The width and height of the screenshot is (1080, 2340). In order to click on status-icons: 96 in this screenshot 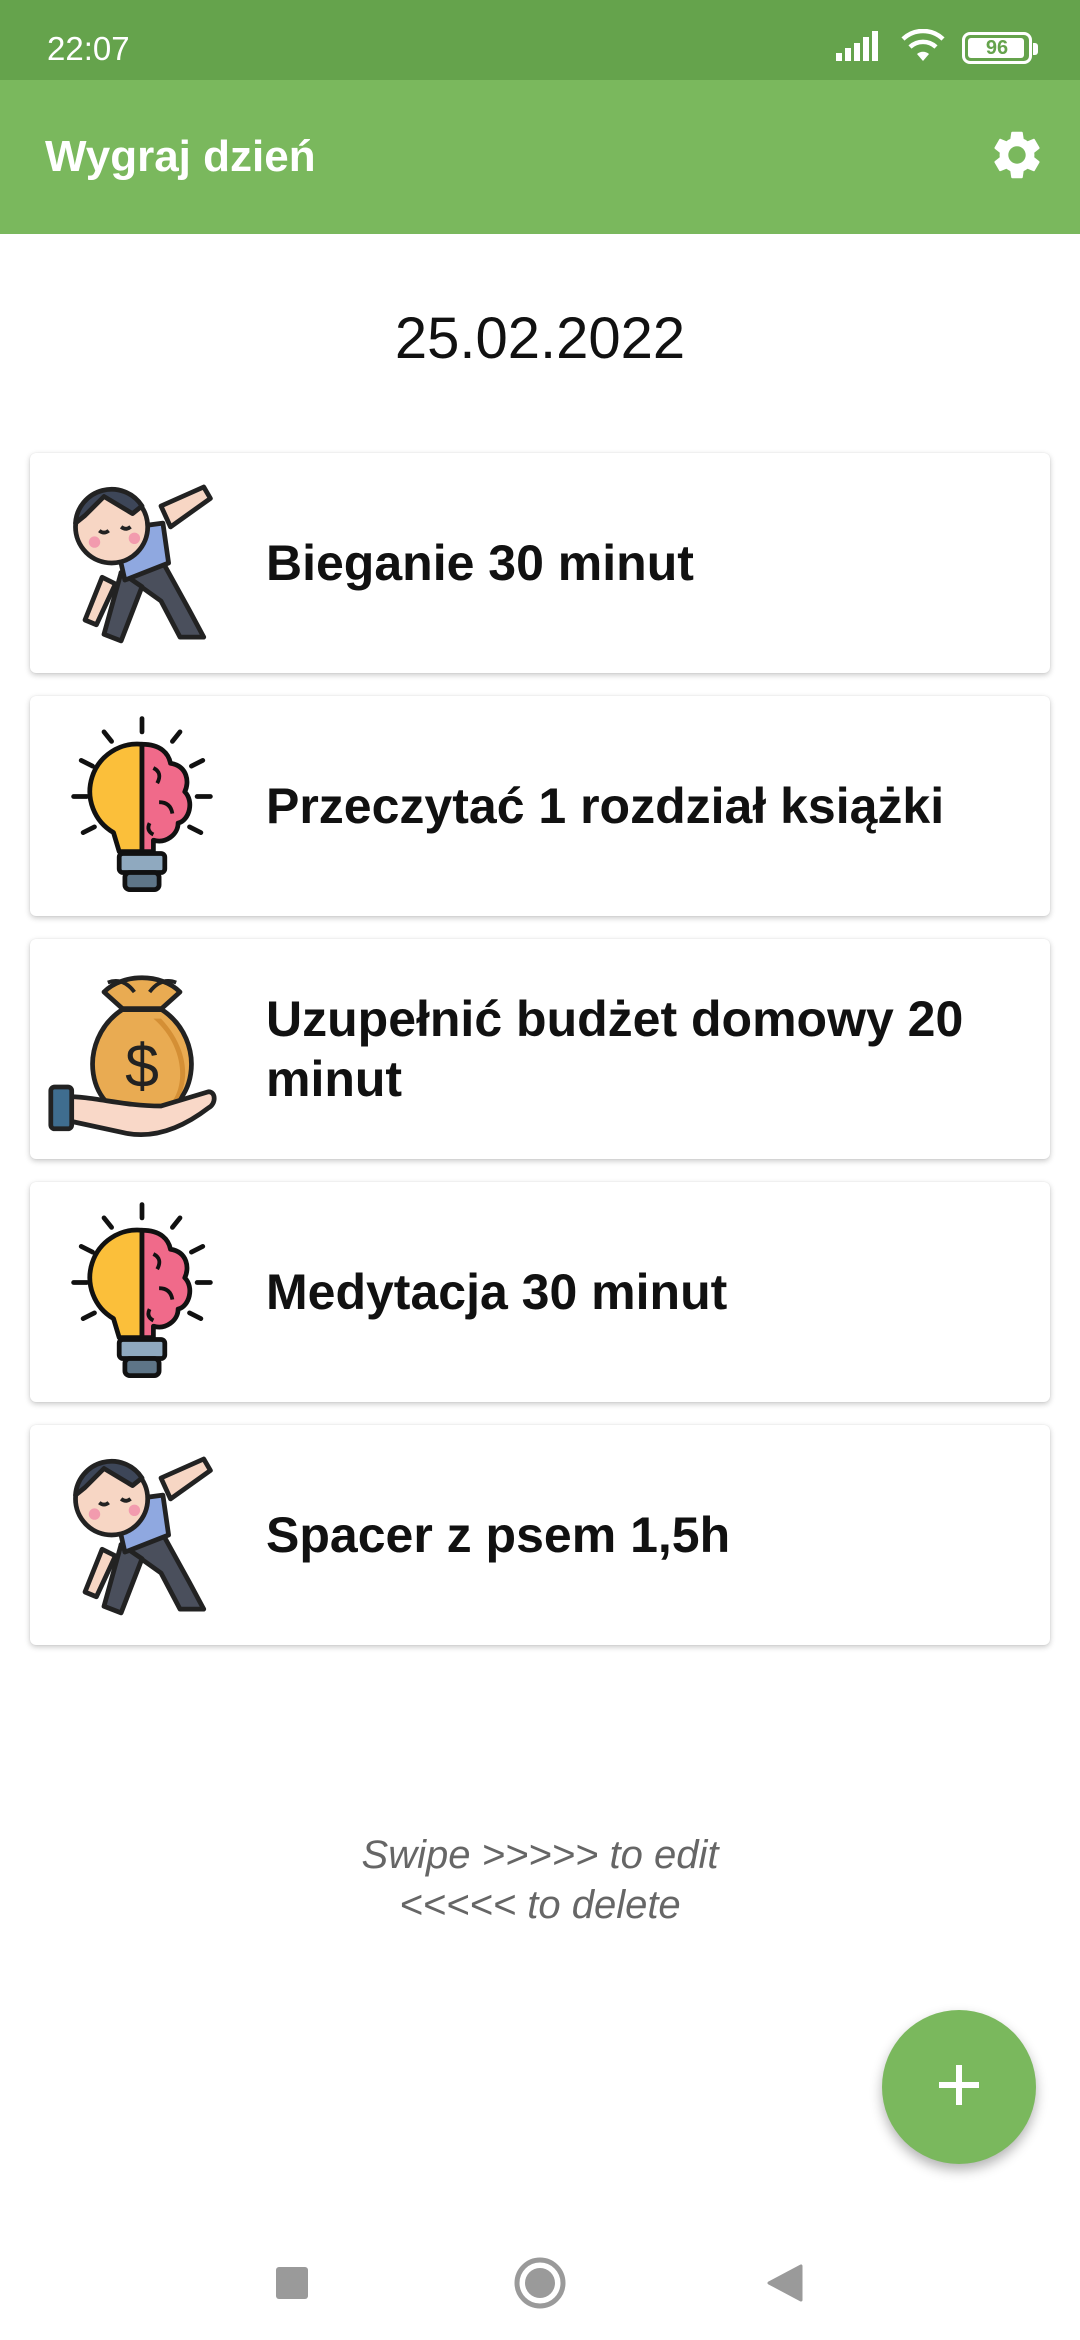, I will do `click(937, 48)`.